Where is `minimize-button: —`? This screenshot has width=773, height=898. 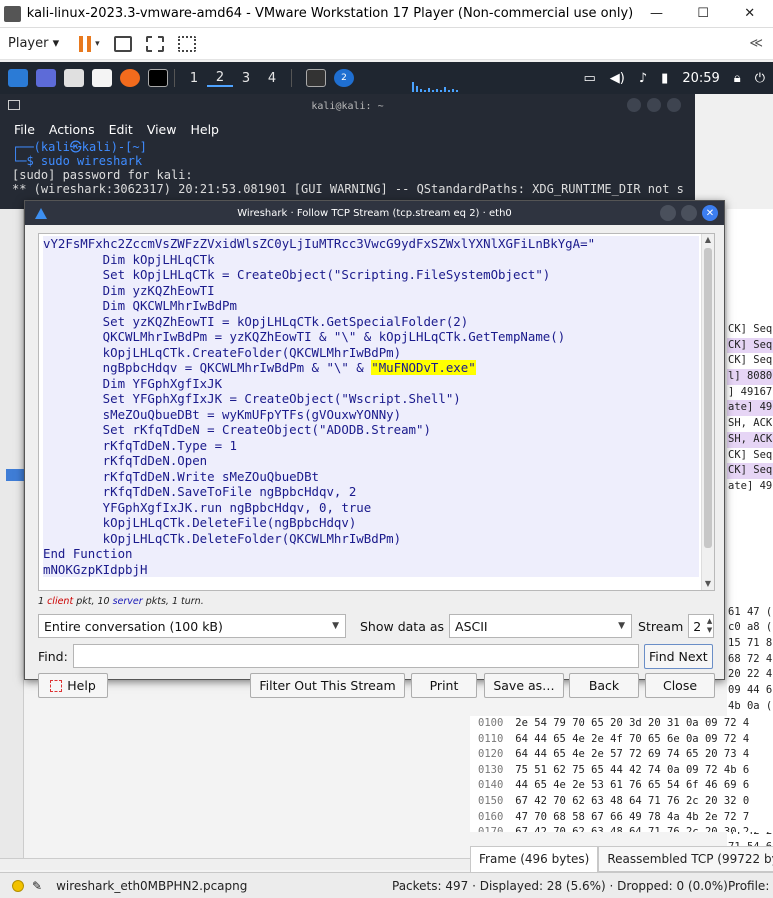 minimize-button: — is located at coordinates (656, 14).